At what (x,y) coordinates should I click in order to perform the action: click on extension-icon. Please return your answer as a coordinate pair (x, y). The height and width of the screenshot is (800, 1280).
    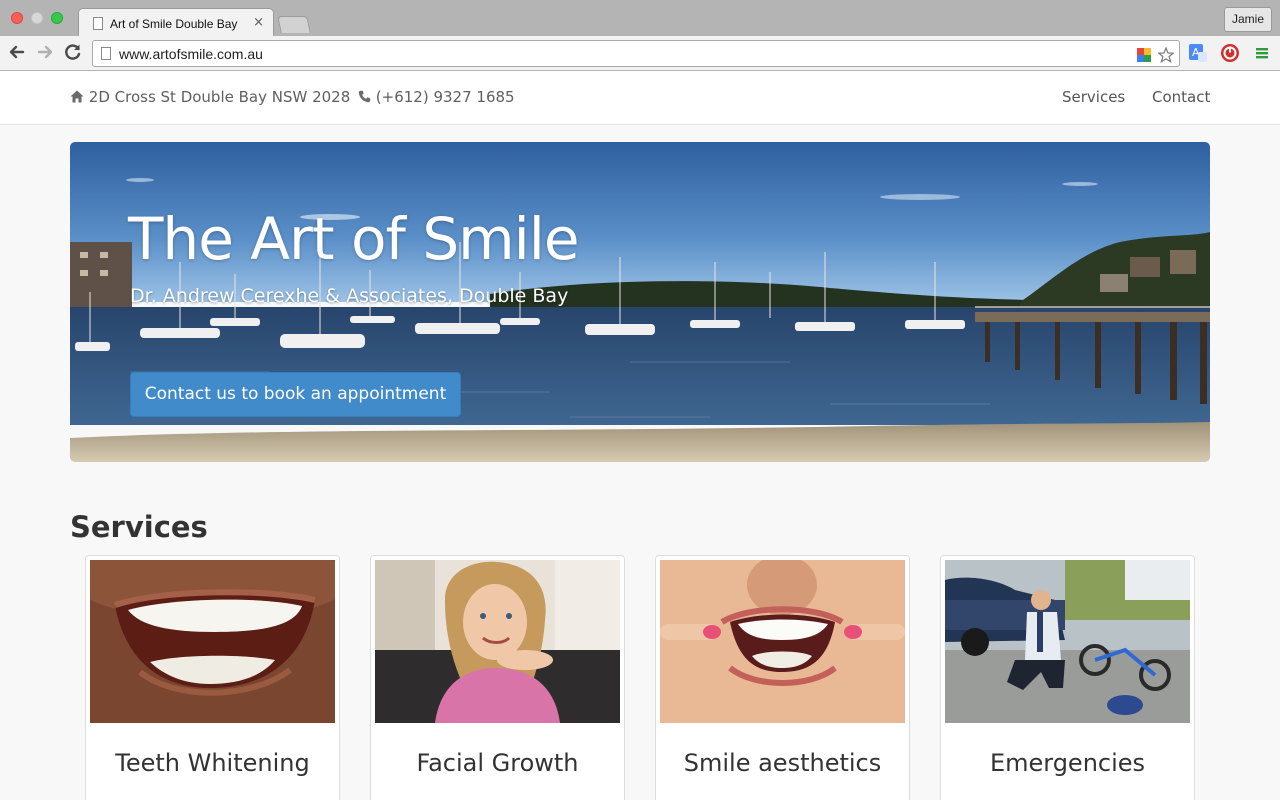
    Looking at the image, I should click on (1144, 55).